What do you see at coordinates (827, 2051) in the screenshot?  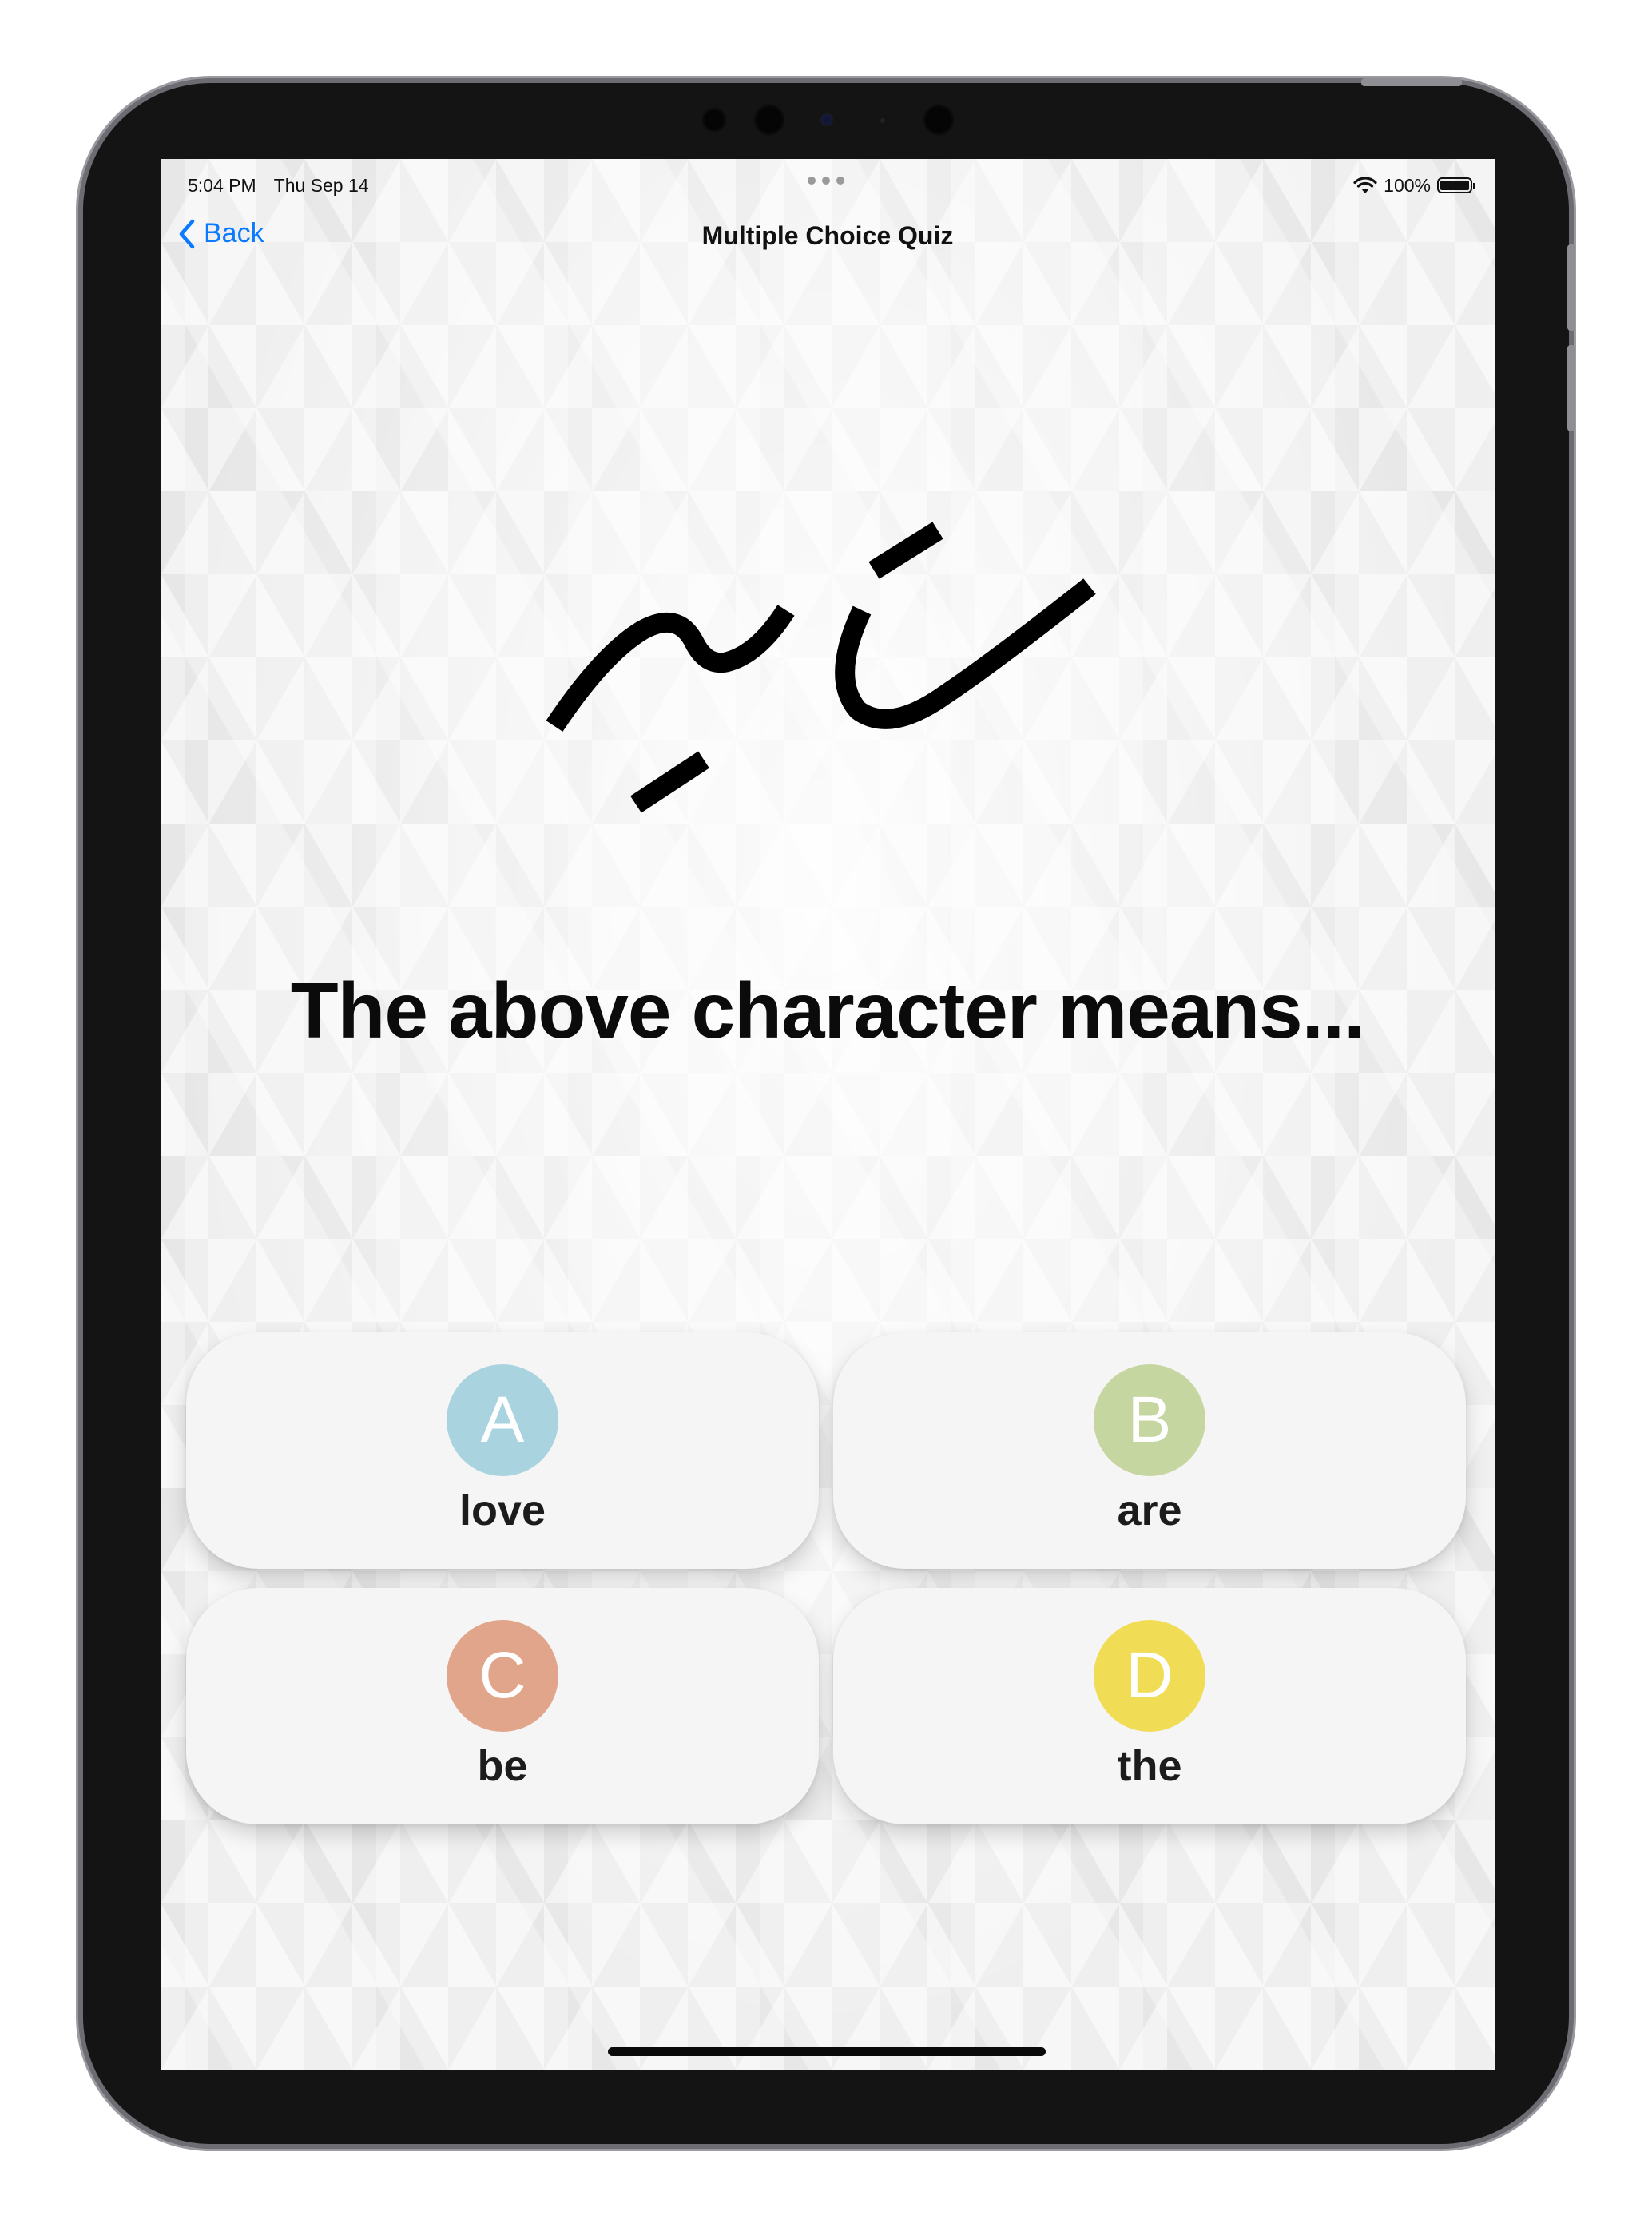 I see `home-indicator` at bounding box center [827, 2051].